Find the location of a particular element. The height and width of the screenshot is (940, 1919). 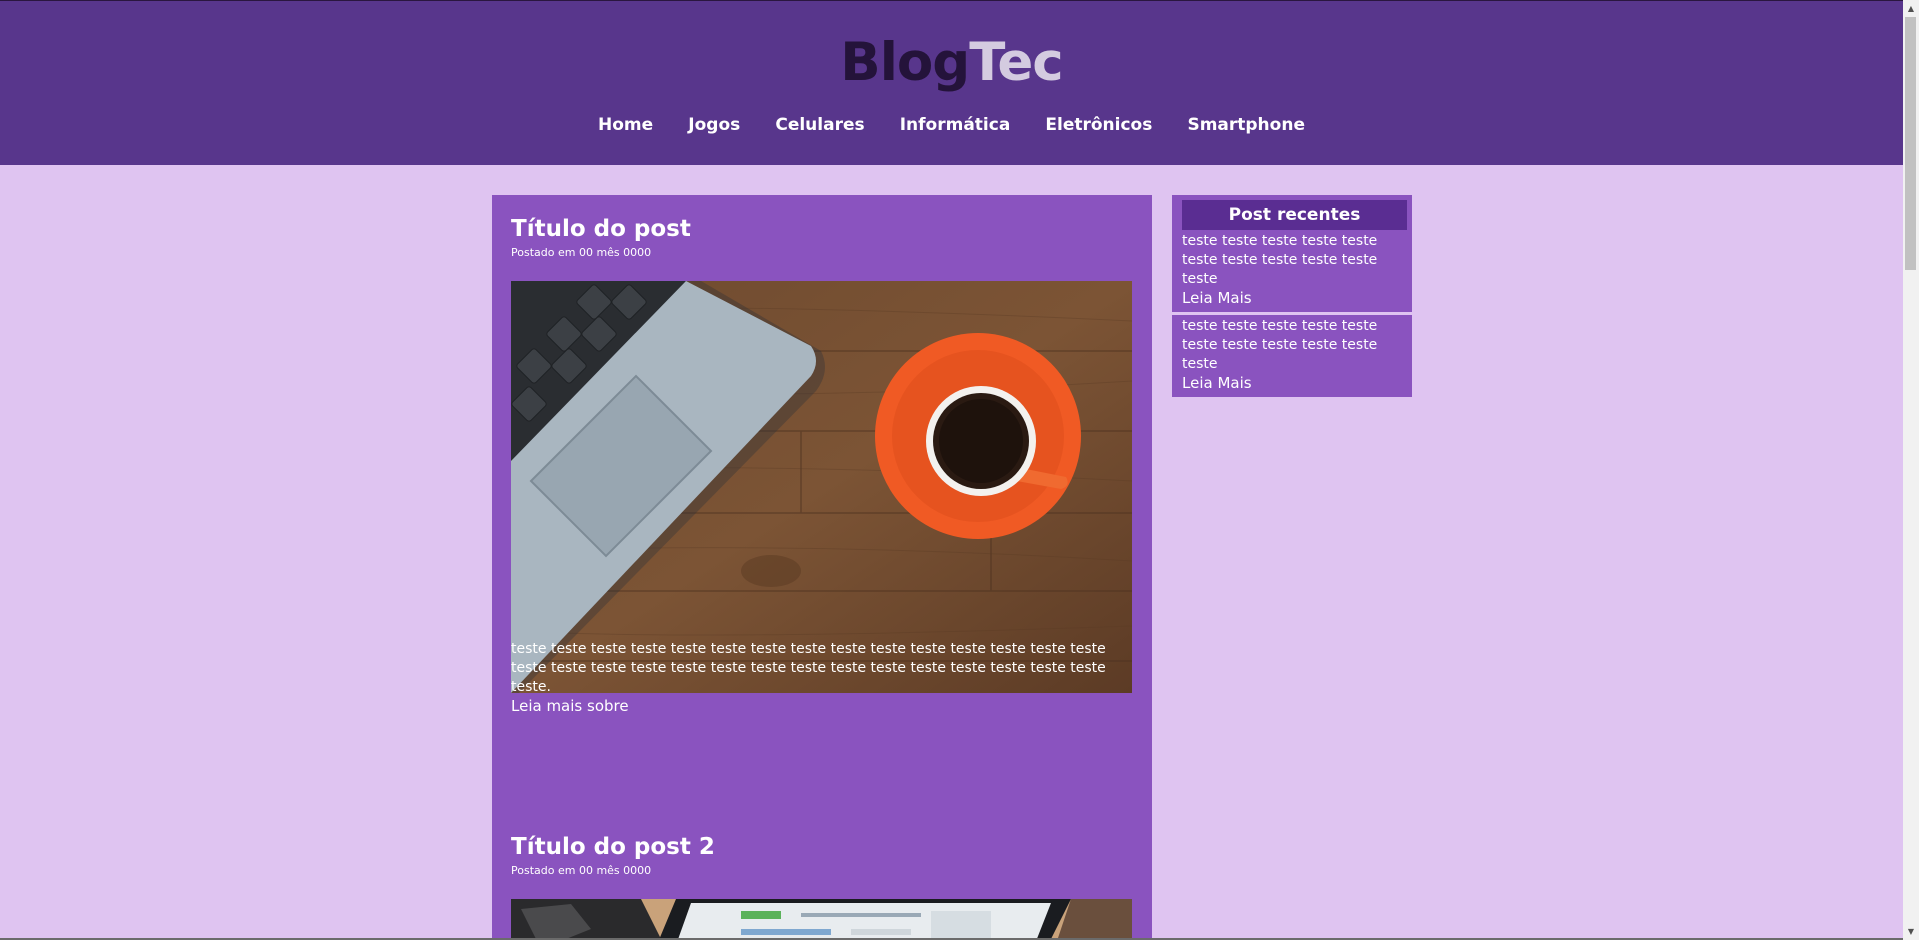

post-2: Título do post 2 Postado em 00 mês 0000 is located at coordinates (821, 886).